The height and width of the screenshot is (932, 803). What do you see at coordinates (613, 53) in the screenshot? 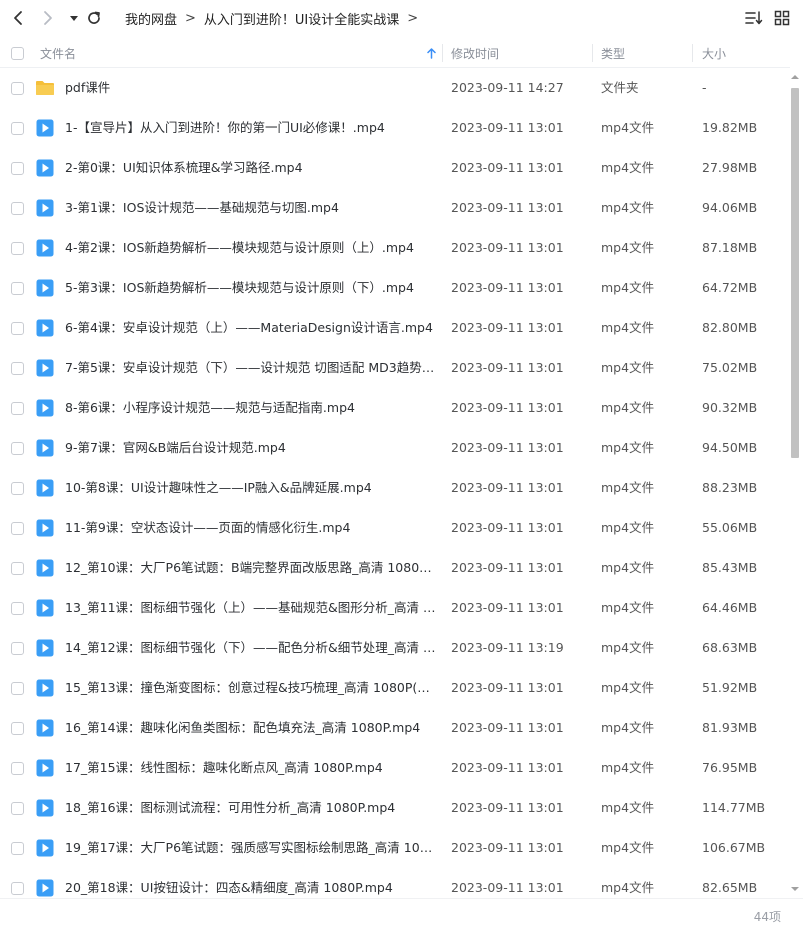
I see `column-header-type: 类型` at bounding box center [613, 53].